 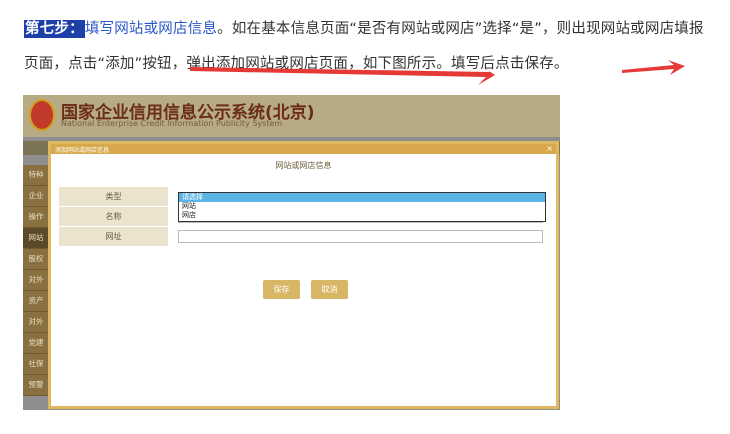 I want to click on sidebar: 特种 企业 操作 网站 股权 对外 资产 对外 党建 社保 预警, so click(x=36, y=285).